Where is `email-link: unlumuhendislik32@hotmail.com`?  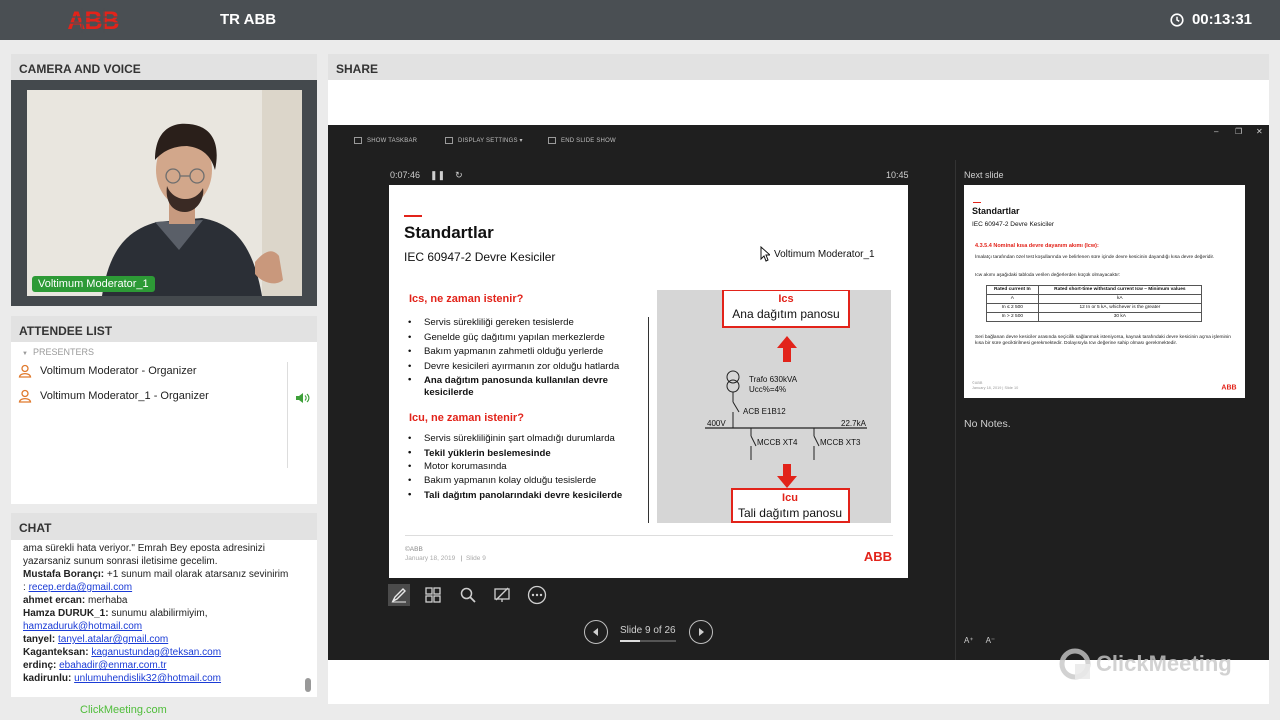 email-link: unlumuhendislik32@hotmail.com is located at coordinates (147, 678).